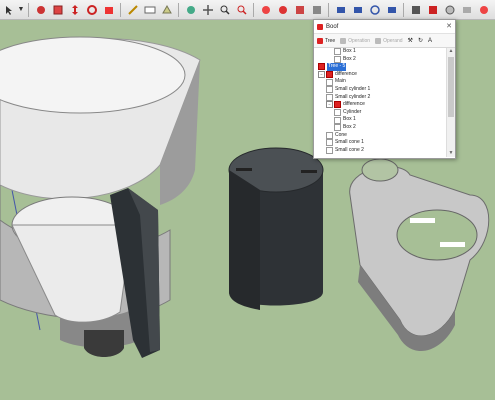 Image resolution: width=495 pixels, height=400 pixels. I want to click on tree-row-label: Tree - 5, so click(337, 67).